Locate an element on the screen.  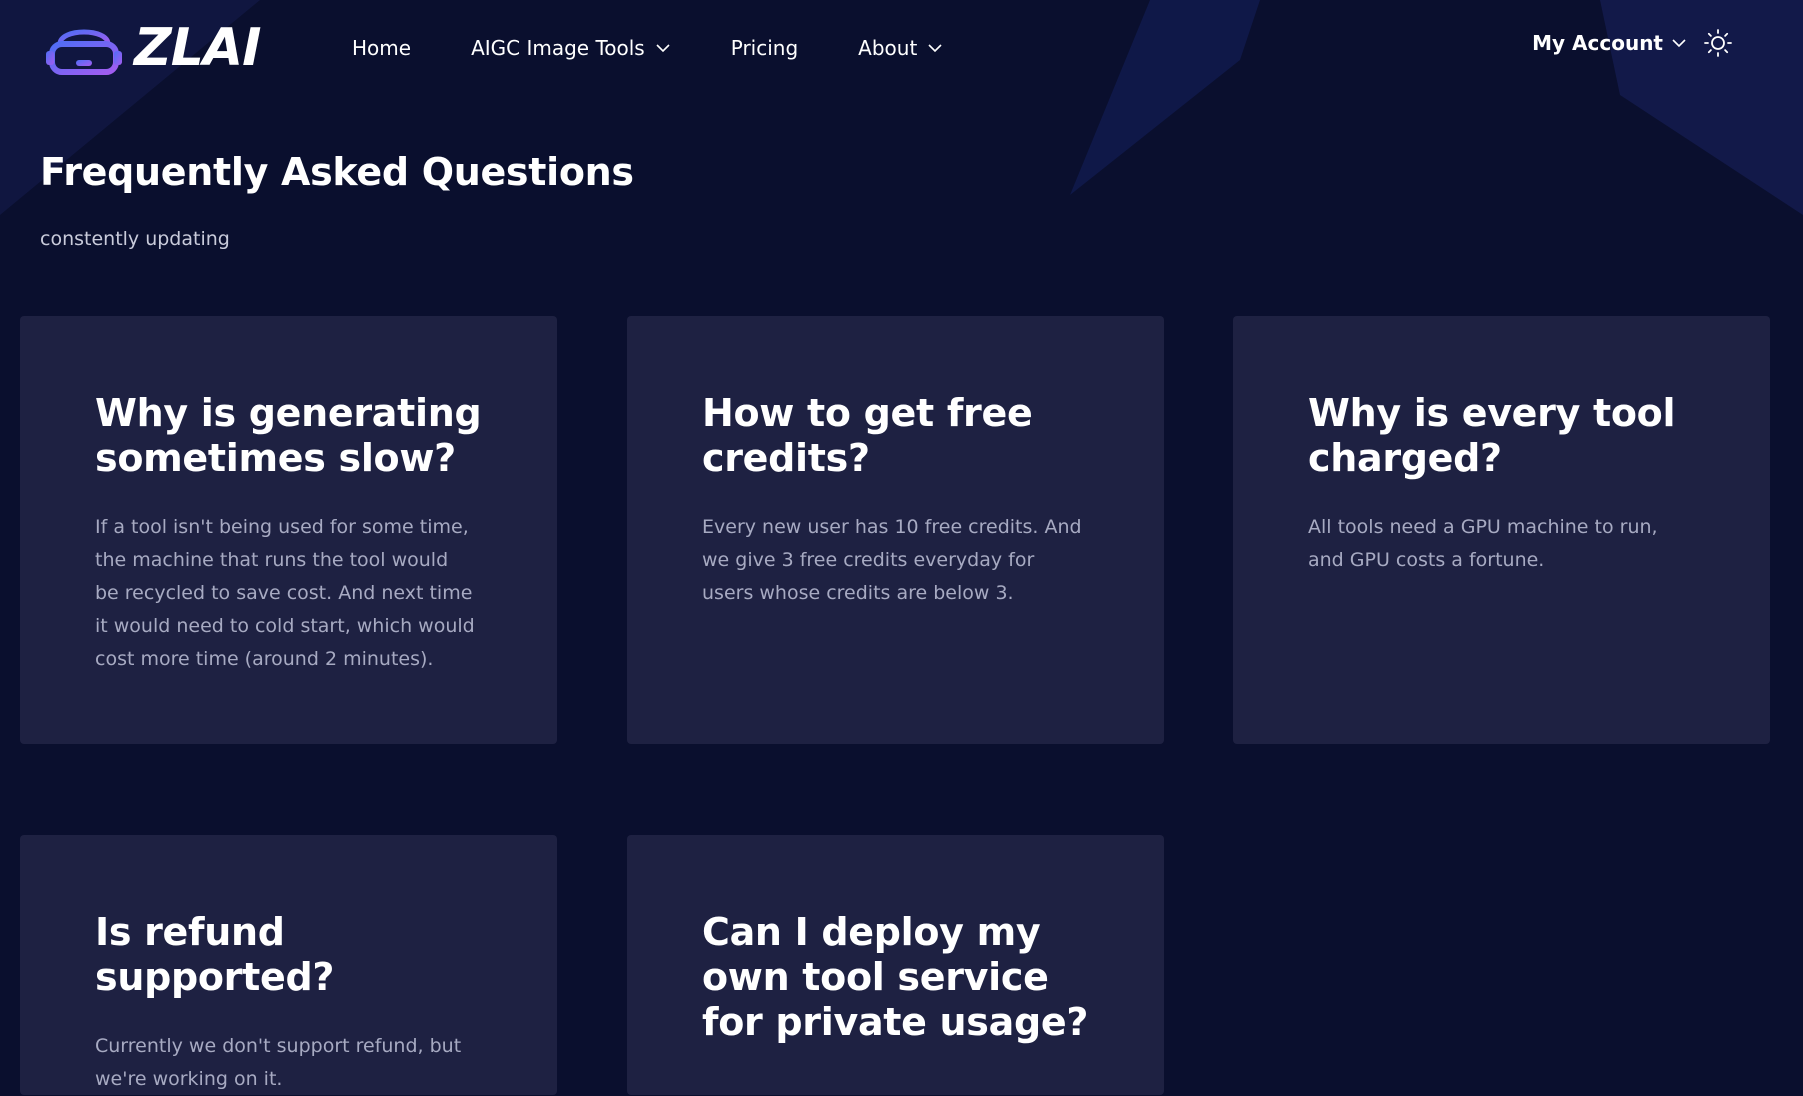
sun-icon is located at coordinates (1718, 43).